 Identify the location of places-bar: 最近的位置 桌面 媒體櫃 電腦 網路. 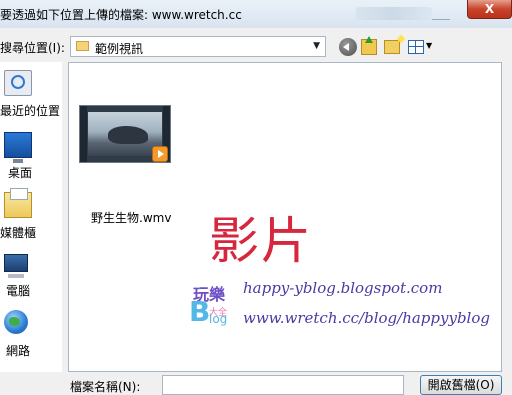
(31, 217).